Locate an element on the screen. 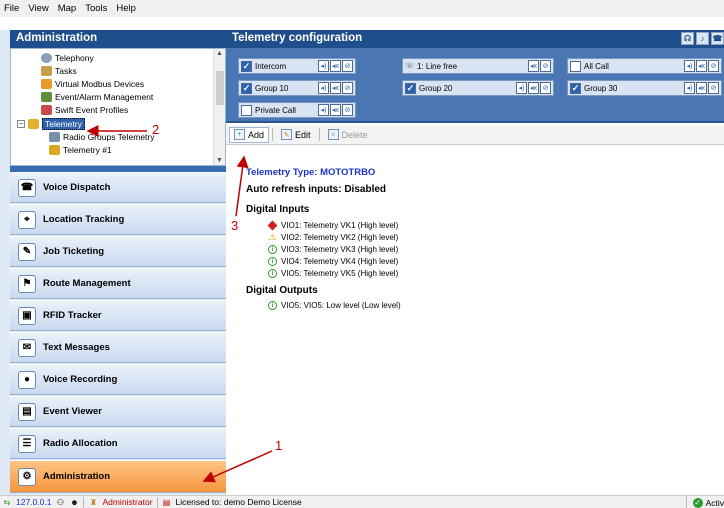 The width and height of the screenshot is (724, 508). group-all-call: All Call ◂) ◂x ⊘ is located at coordinates (644, 66).